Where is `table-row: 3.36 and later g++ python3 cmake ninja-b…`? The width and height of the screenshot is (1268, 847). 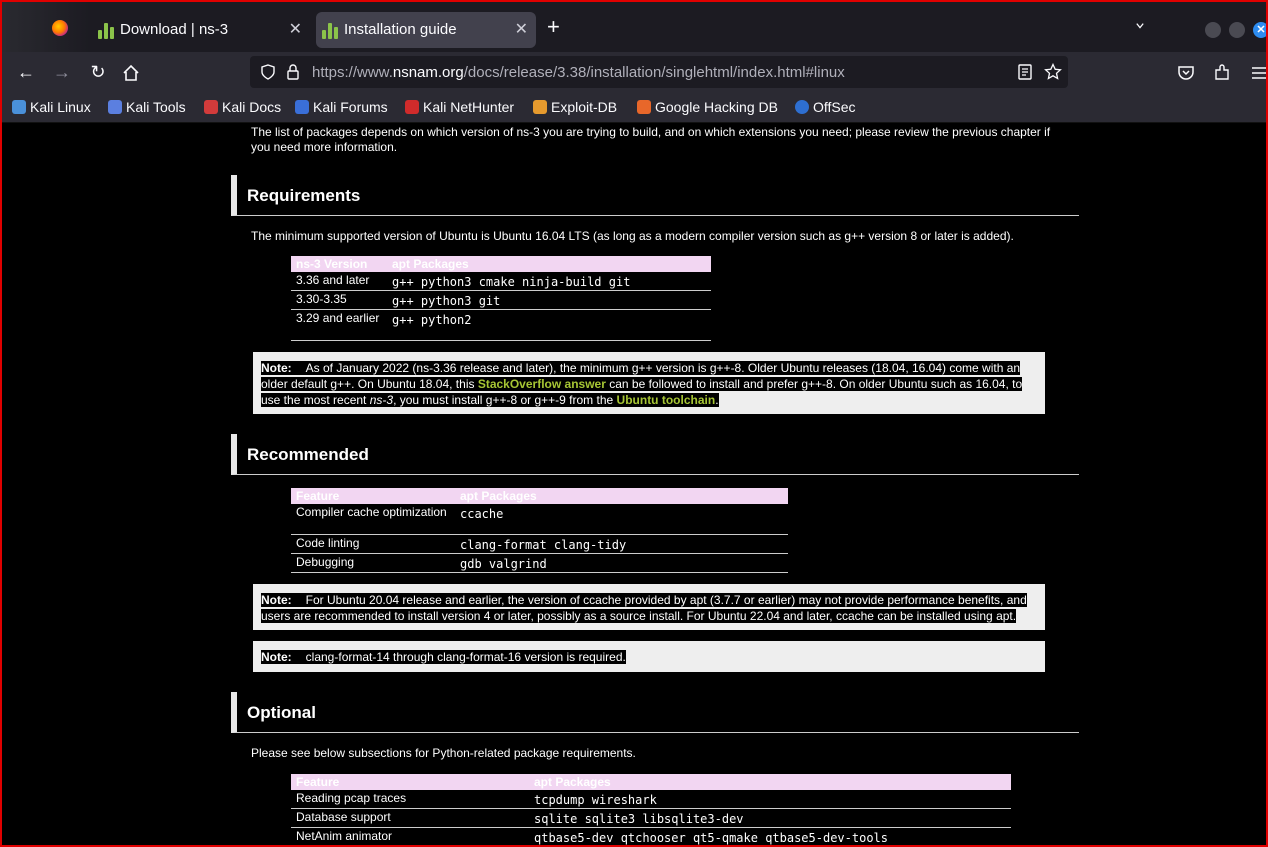 table-row: 3.36 and later g++ python3 cmake ninja-b… is located at coordinates (501, 281).